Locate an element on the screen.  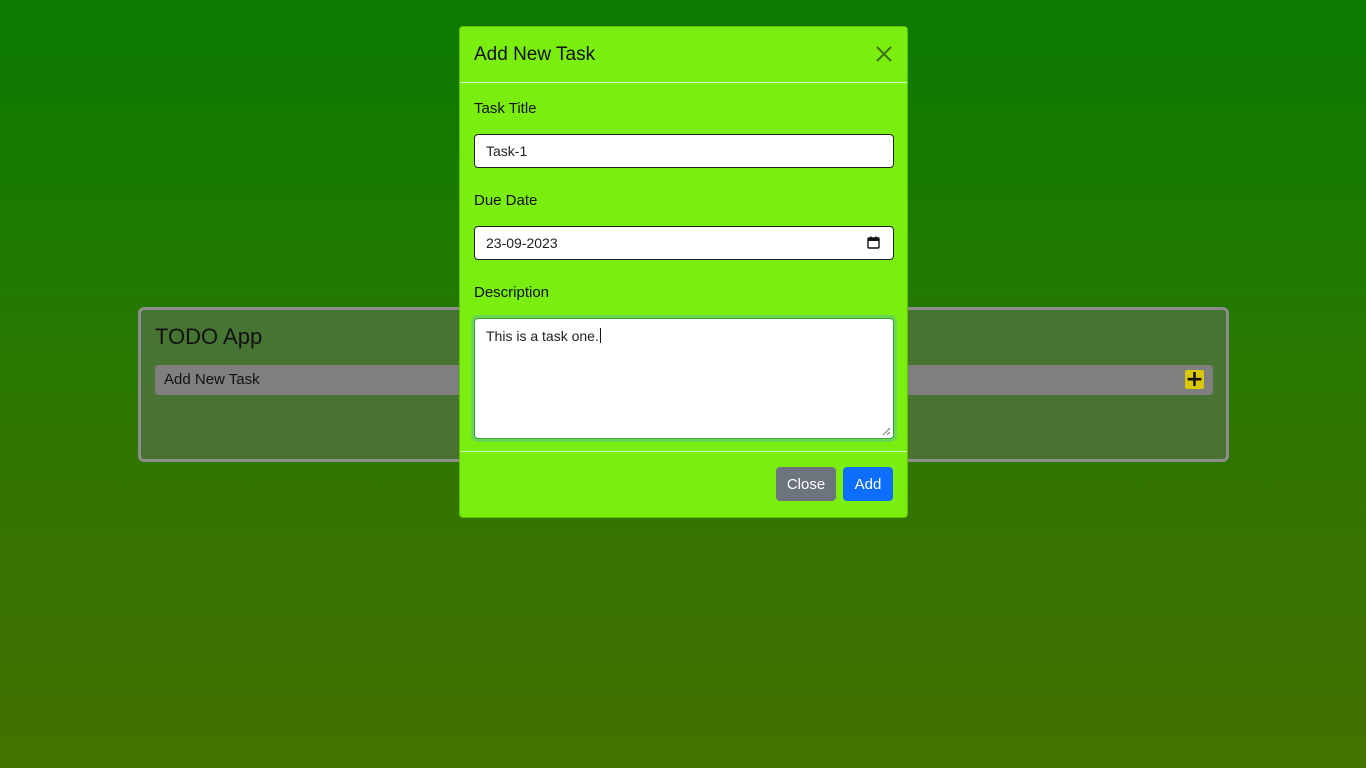
text-caret is located at coordinates (600, 335).